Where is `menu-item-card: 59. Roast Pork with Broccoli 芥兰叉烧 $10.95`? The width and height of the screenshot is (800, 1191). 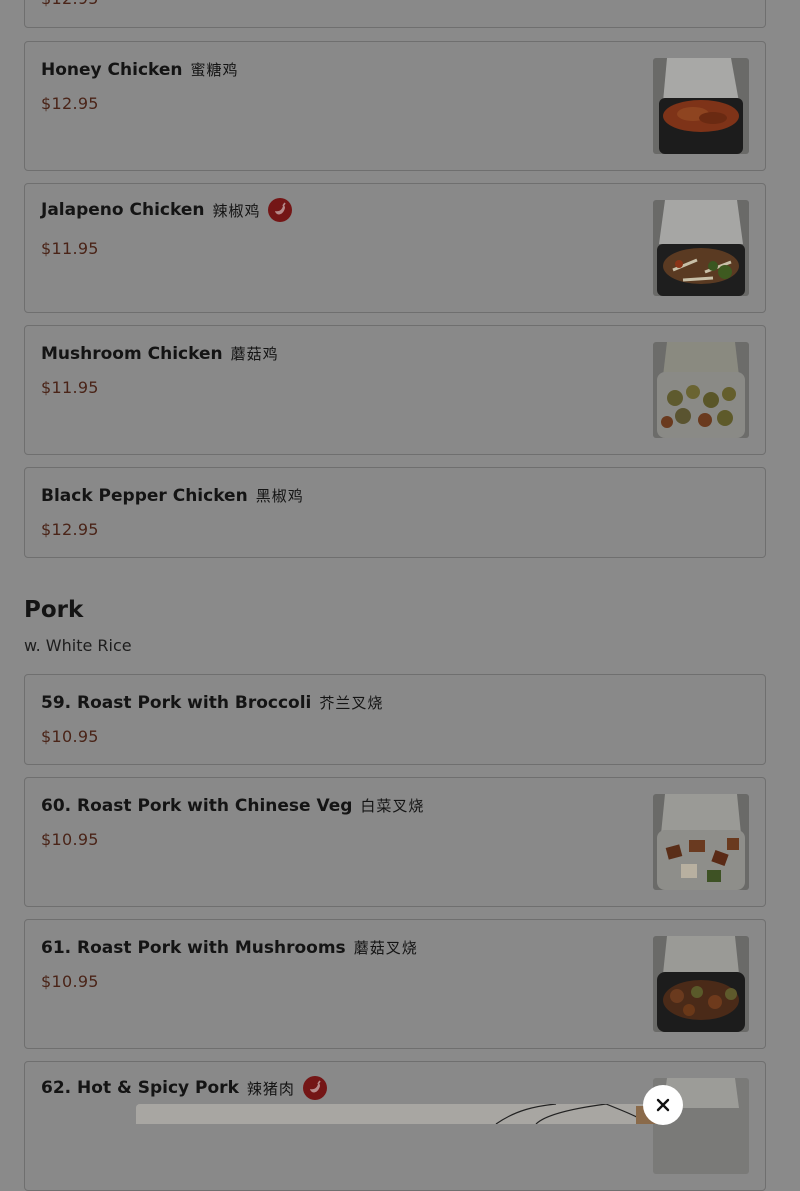
menu-item-card: 59. Roast Pork with Broccoli 芥兰叉烧 $10.95 is located at coordinates (395, 719).